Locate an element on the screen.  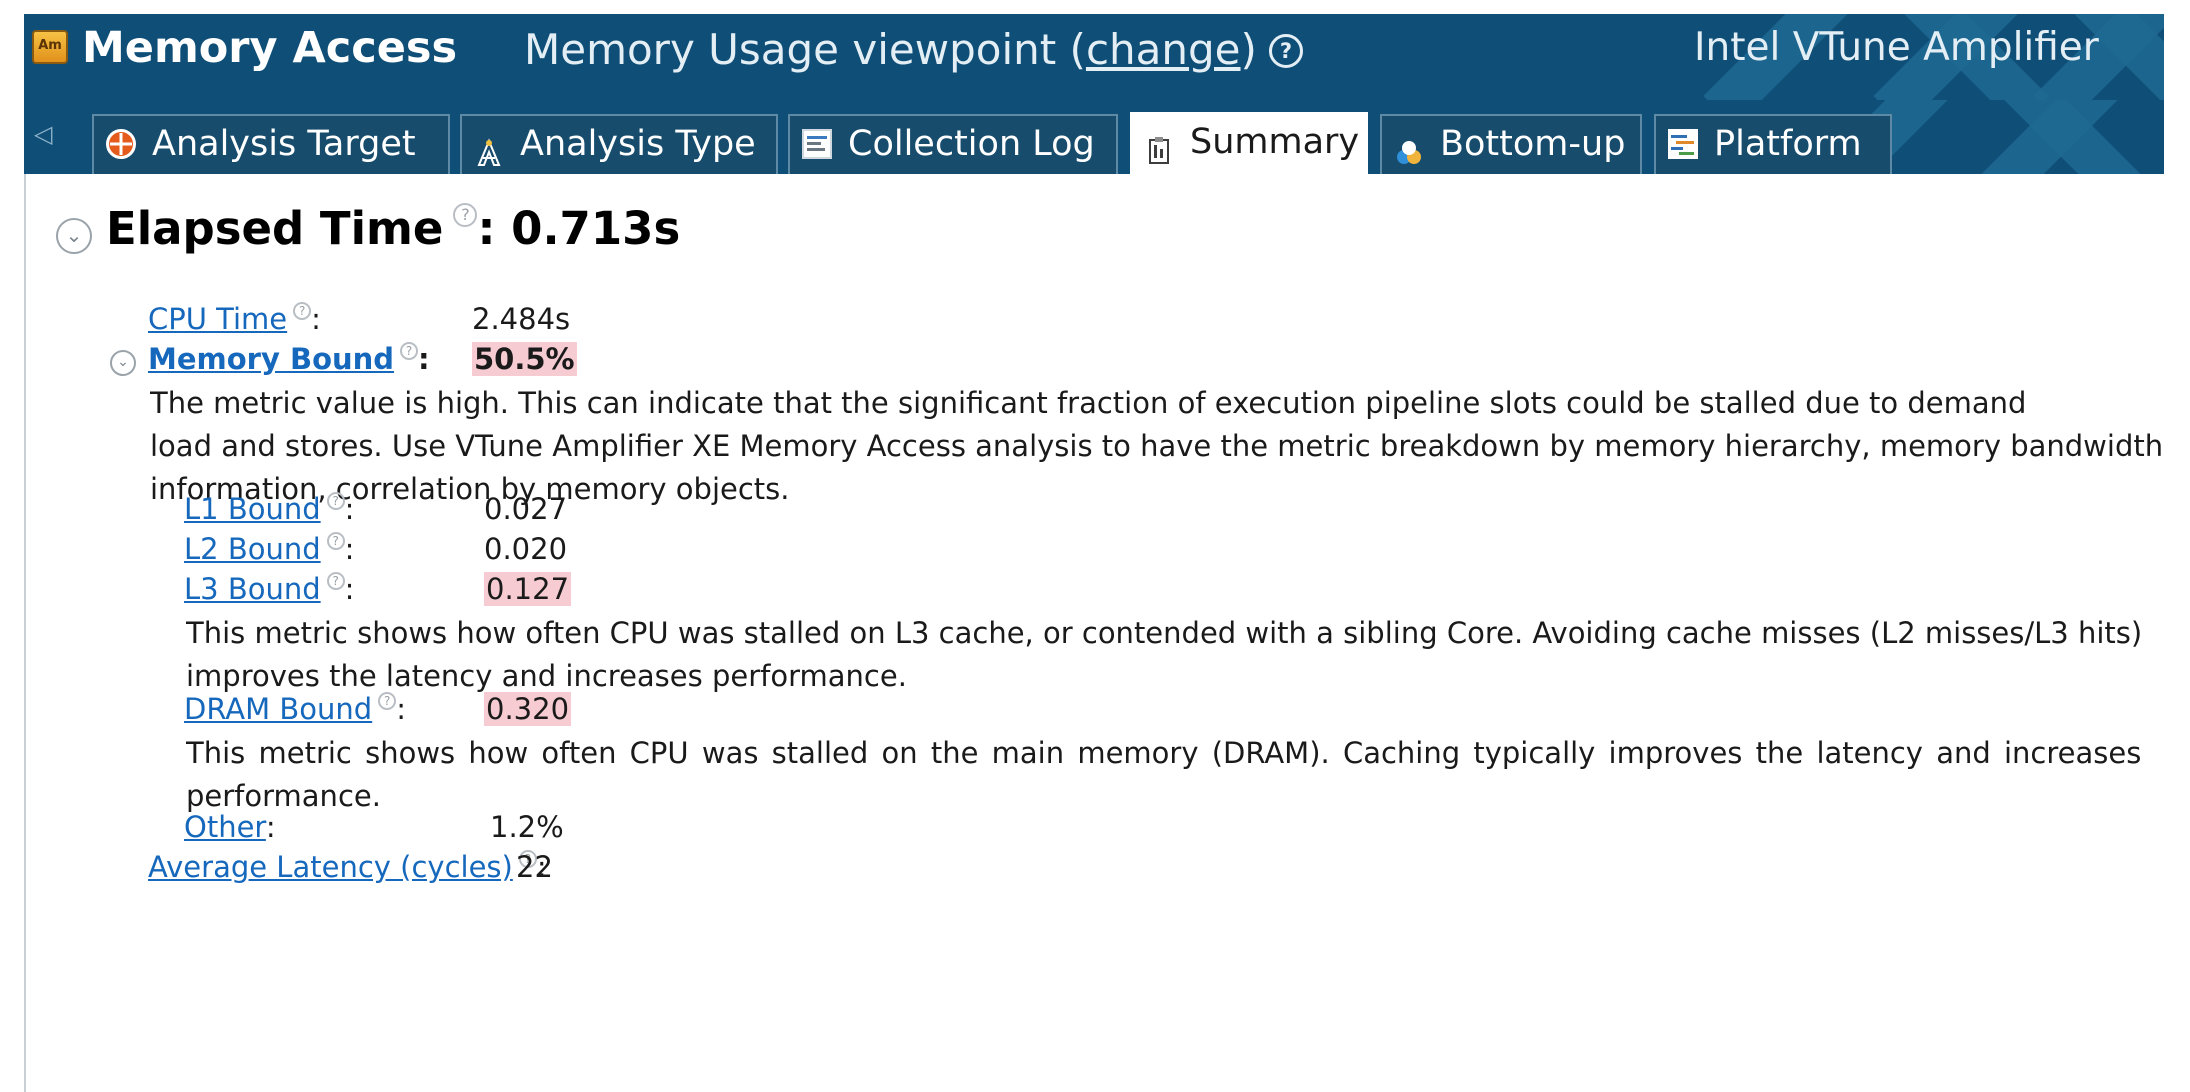
tab-label: Bottom-up is located at coordinates (1533, 144).